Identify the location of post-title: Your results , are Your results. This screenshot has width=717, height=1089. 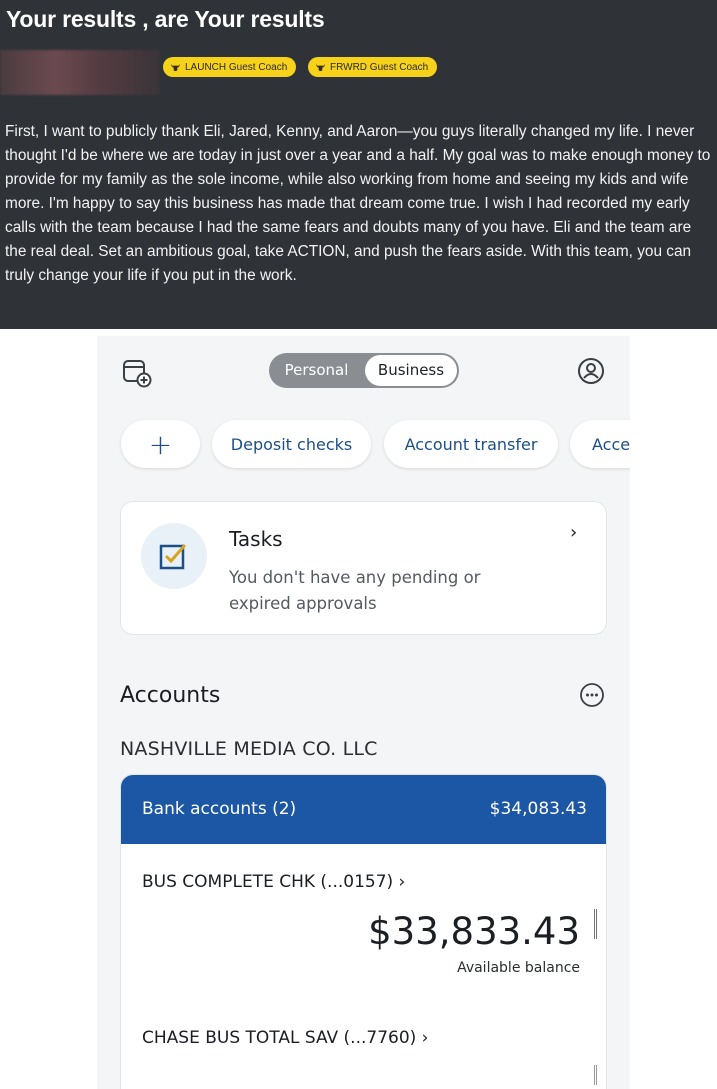
(165, 19).